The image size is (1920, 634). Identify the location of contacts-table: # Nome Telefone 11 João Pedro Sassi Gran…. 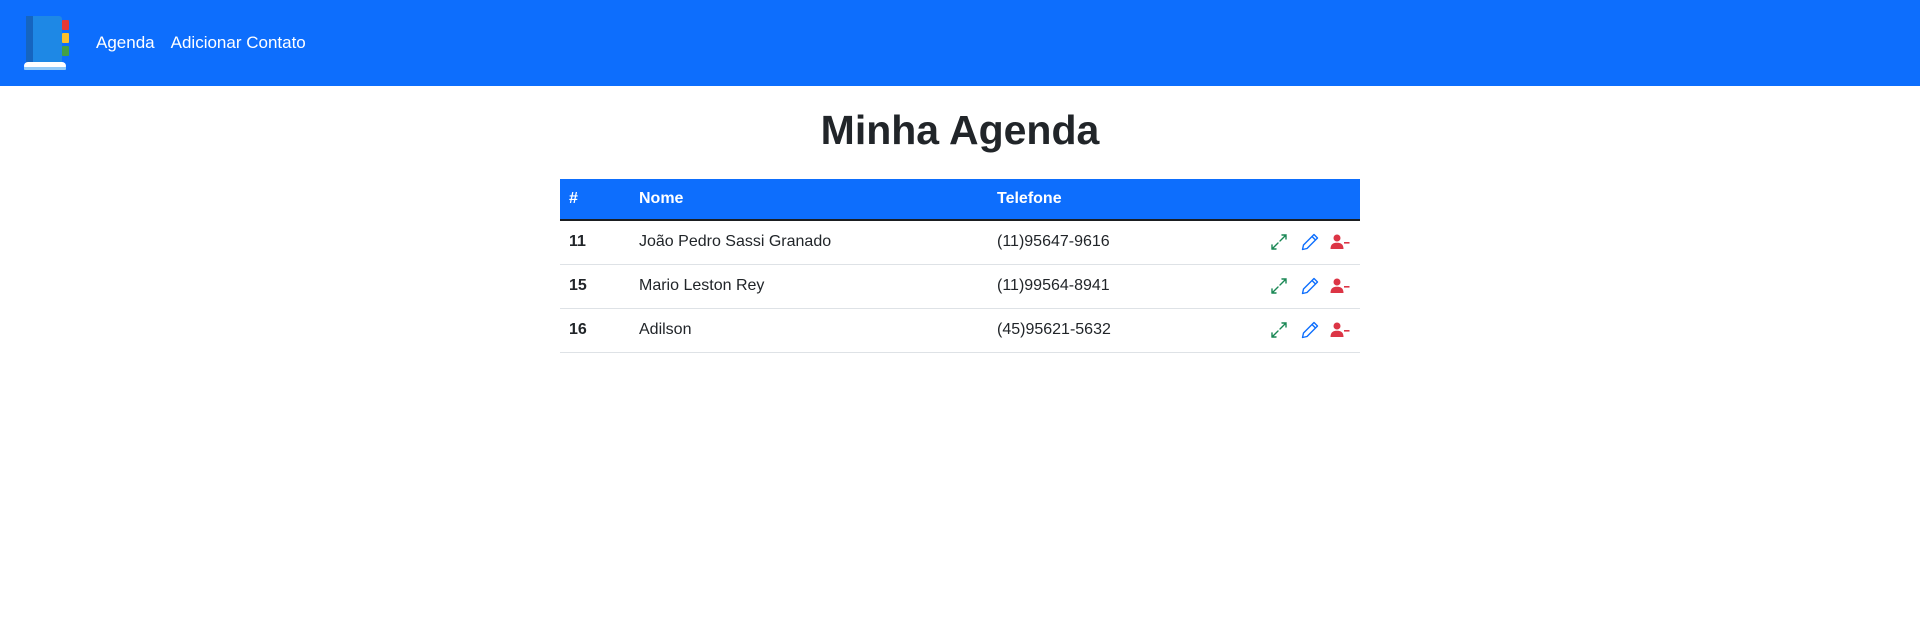
(960, 266).